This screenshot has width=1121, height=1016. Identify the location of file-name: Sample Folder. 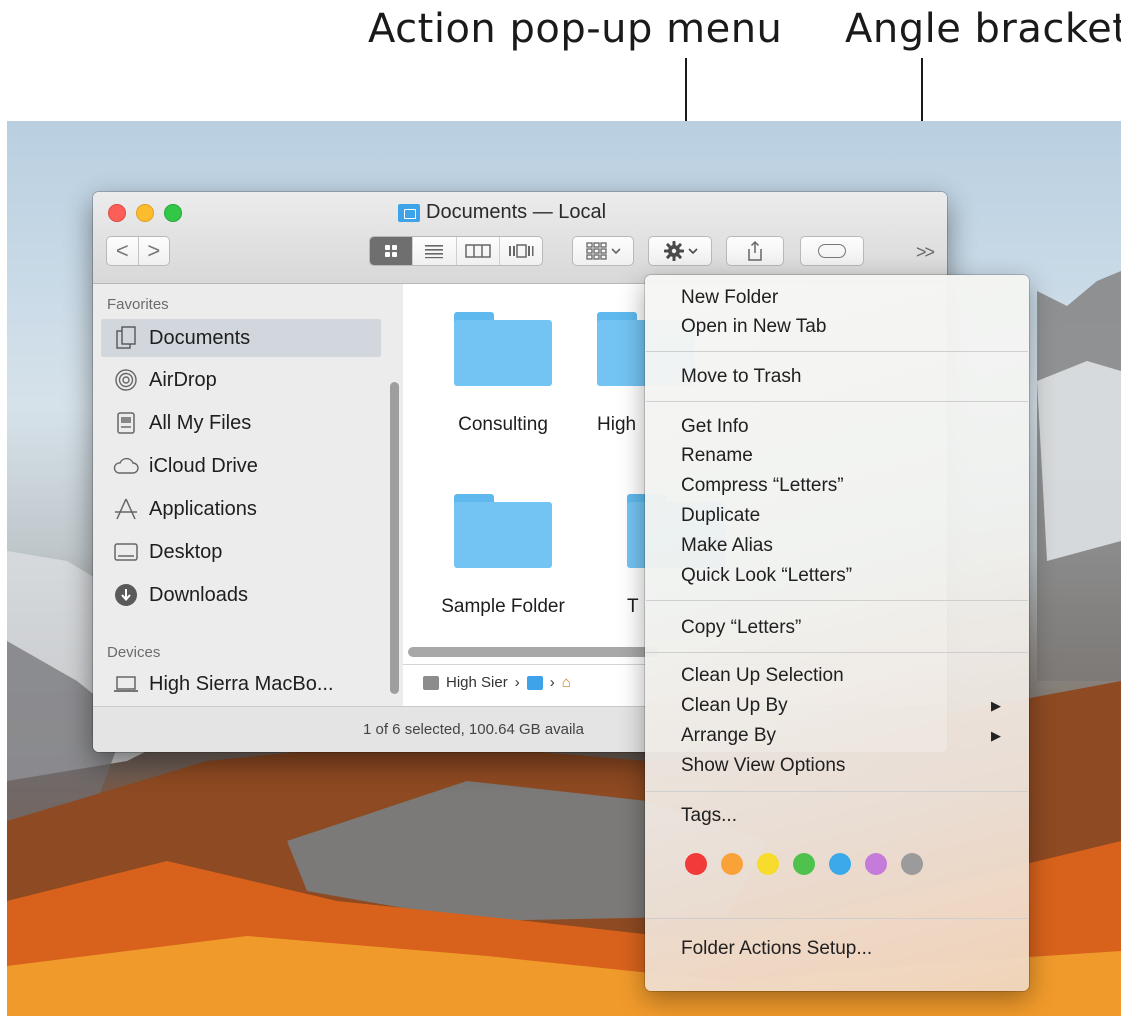
(503, 606).